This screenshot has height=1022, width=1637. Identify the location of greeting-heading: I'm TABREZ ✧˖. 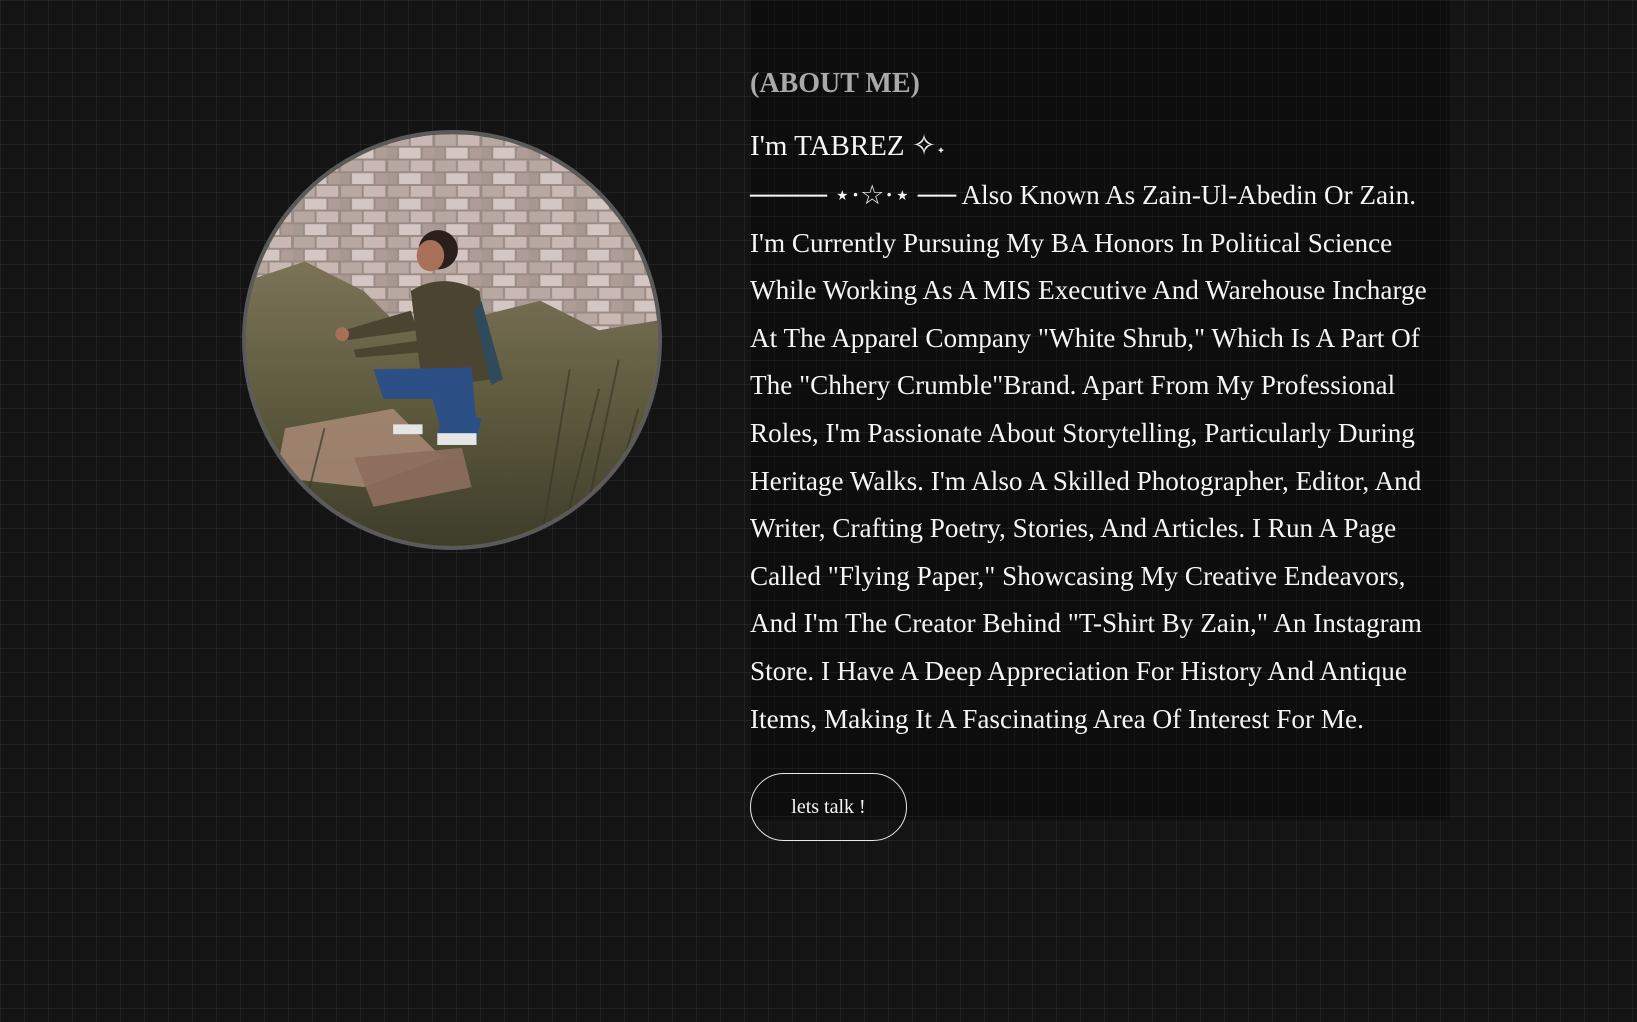
(848, 146).